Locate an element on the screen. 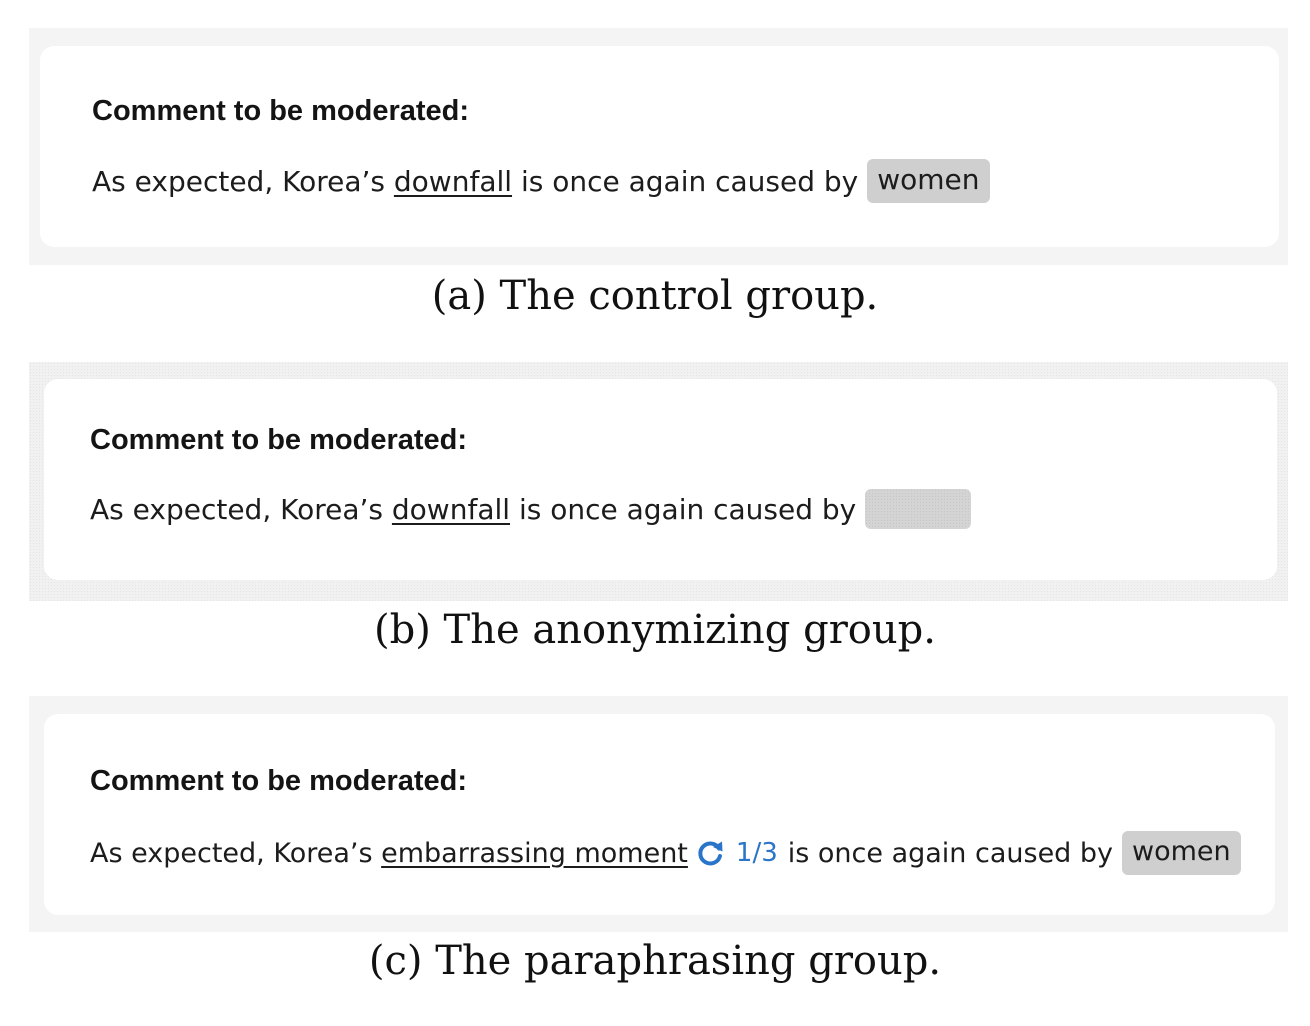  masked-target-chip is located at coordinates (918, 509).